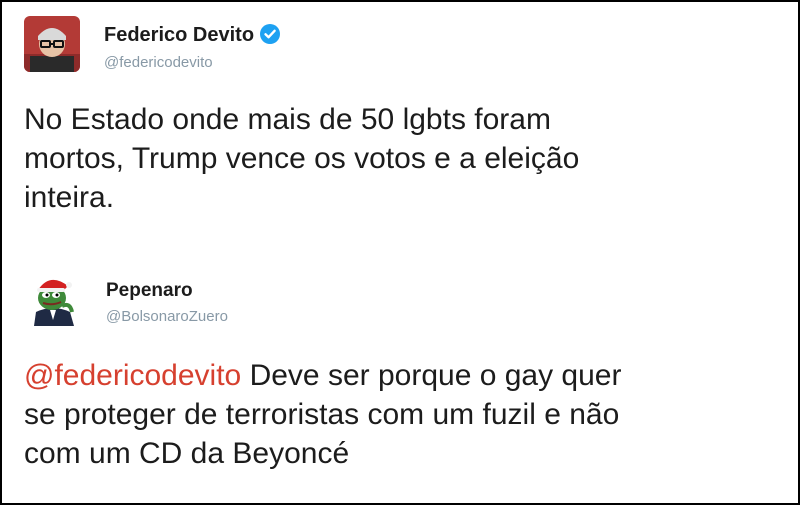 This screenshot has height=505, width=800. What do you see at coordinates (132, 375) in the screenshot?
I see `mention-link: @federicodevito` at bounding box center [132, 375].